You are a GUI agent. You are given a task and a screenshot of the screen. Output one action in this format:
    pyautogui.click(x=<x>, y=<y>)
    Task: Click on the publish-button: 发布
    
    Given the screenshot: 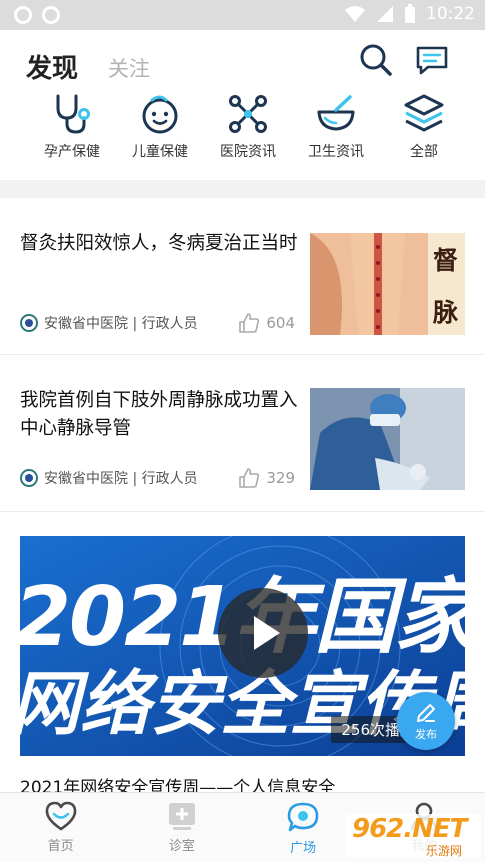 What is the action you would take?
    pyautogui.click(x=426, y=721)
    